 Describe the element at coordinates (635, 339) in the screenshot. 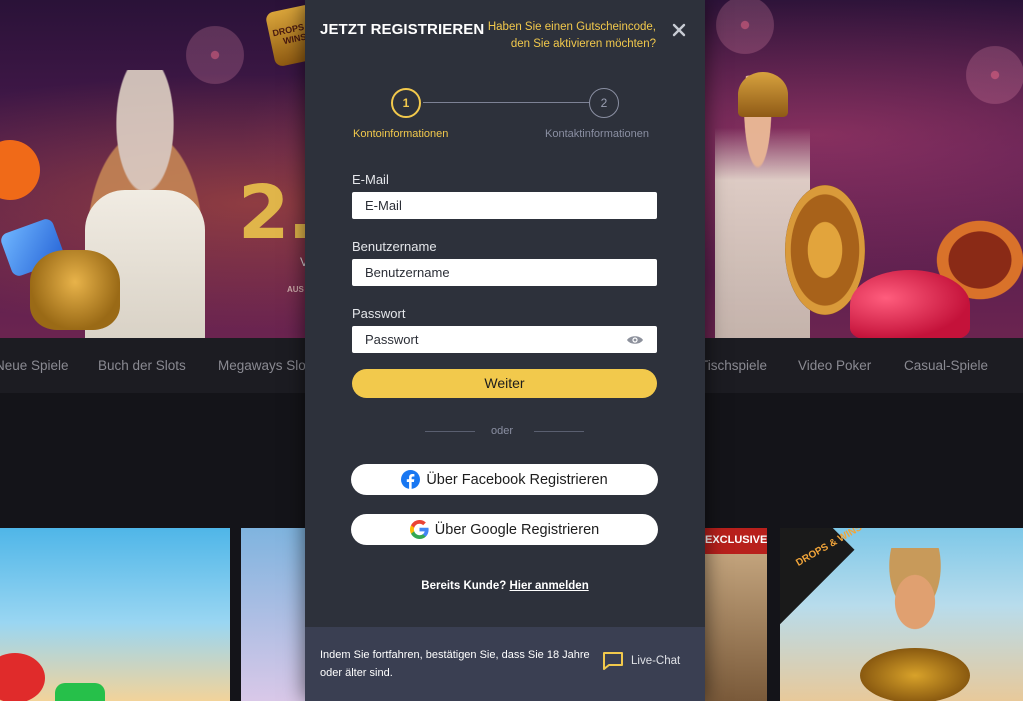

I see `eye-icon` at that location.